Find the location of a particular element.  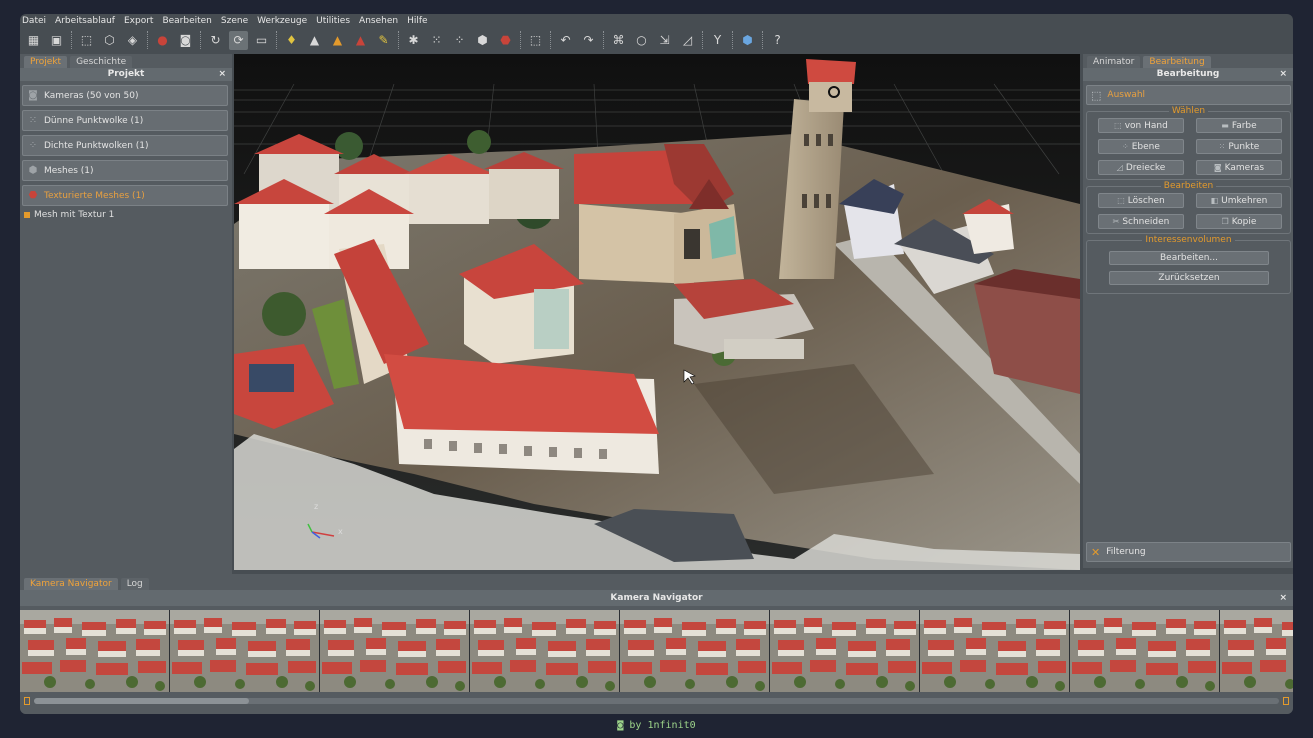

scroll-track is located at coordinates (656, 701).